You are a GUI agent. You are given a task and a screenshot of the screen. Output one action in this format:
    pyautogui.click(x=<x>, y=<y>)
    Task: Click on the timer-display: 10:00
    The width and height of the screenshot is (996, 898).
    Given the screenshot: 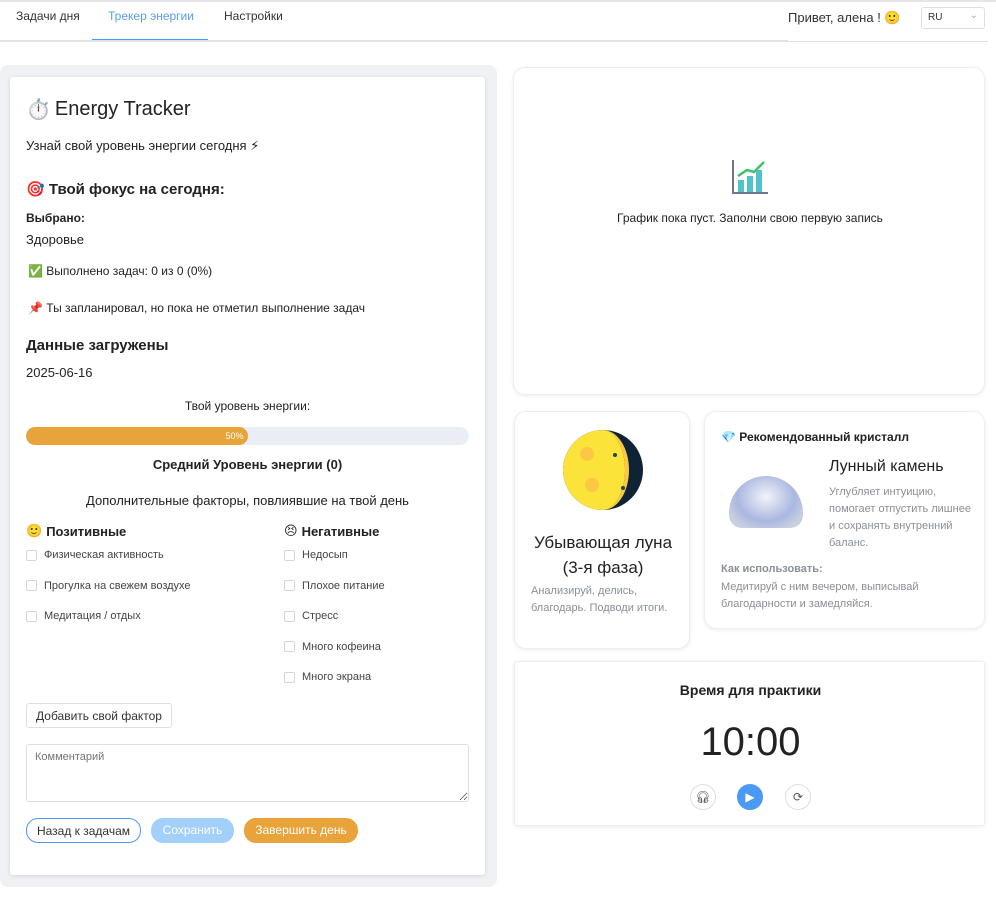 What is the action you would take?
    pyautogui.click(x=750, y=742)
    